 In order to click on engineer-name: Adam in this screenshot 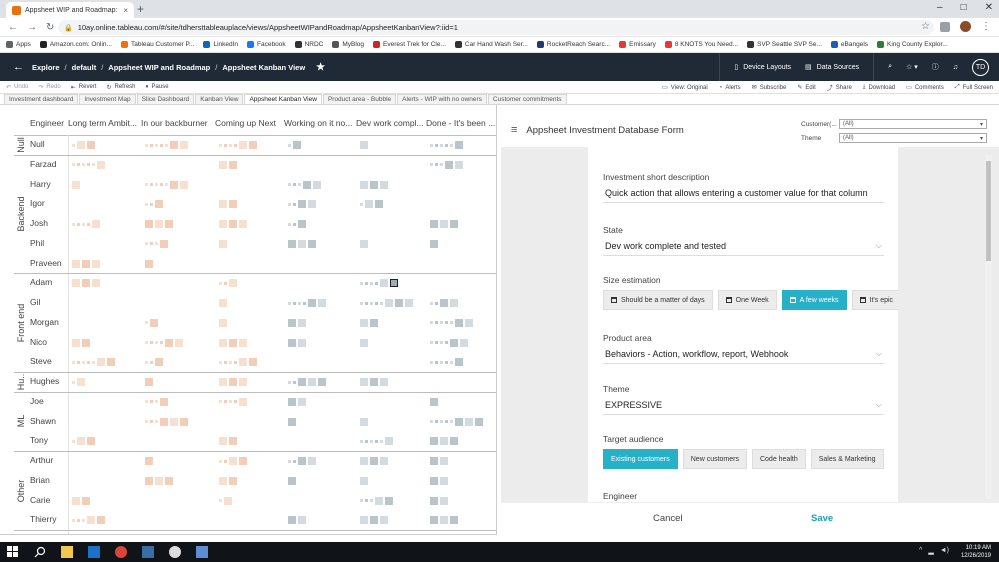, I will do `click(41, 282)`.